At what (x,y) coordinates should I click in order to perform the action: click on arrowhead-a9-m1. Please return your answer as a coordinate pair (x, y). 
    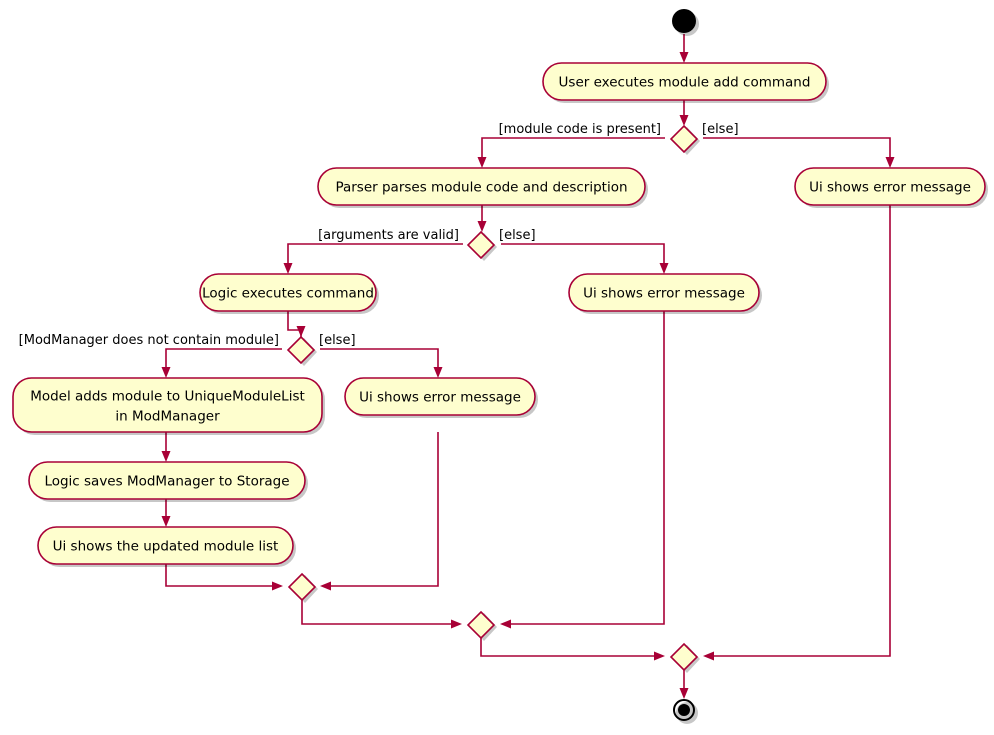
    Looking at the image, I should click on (277, 586).